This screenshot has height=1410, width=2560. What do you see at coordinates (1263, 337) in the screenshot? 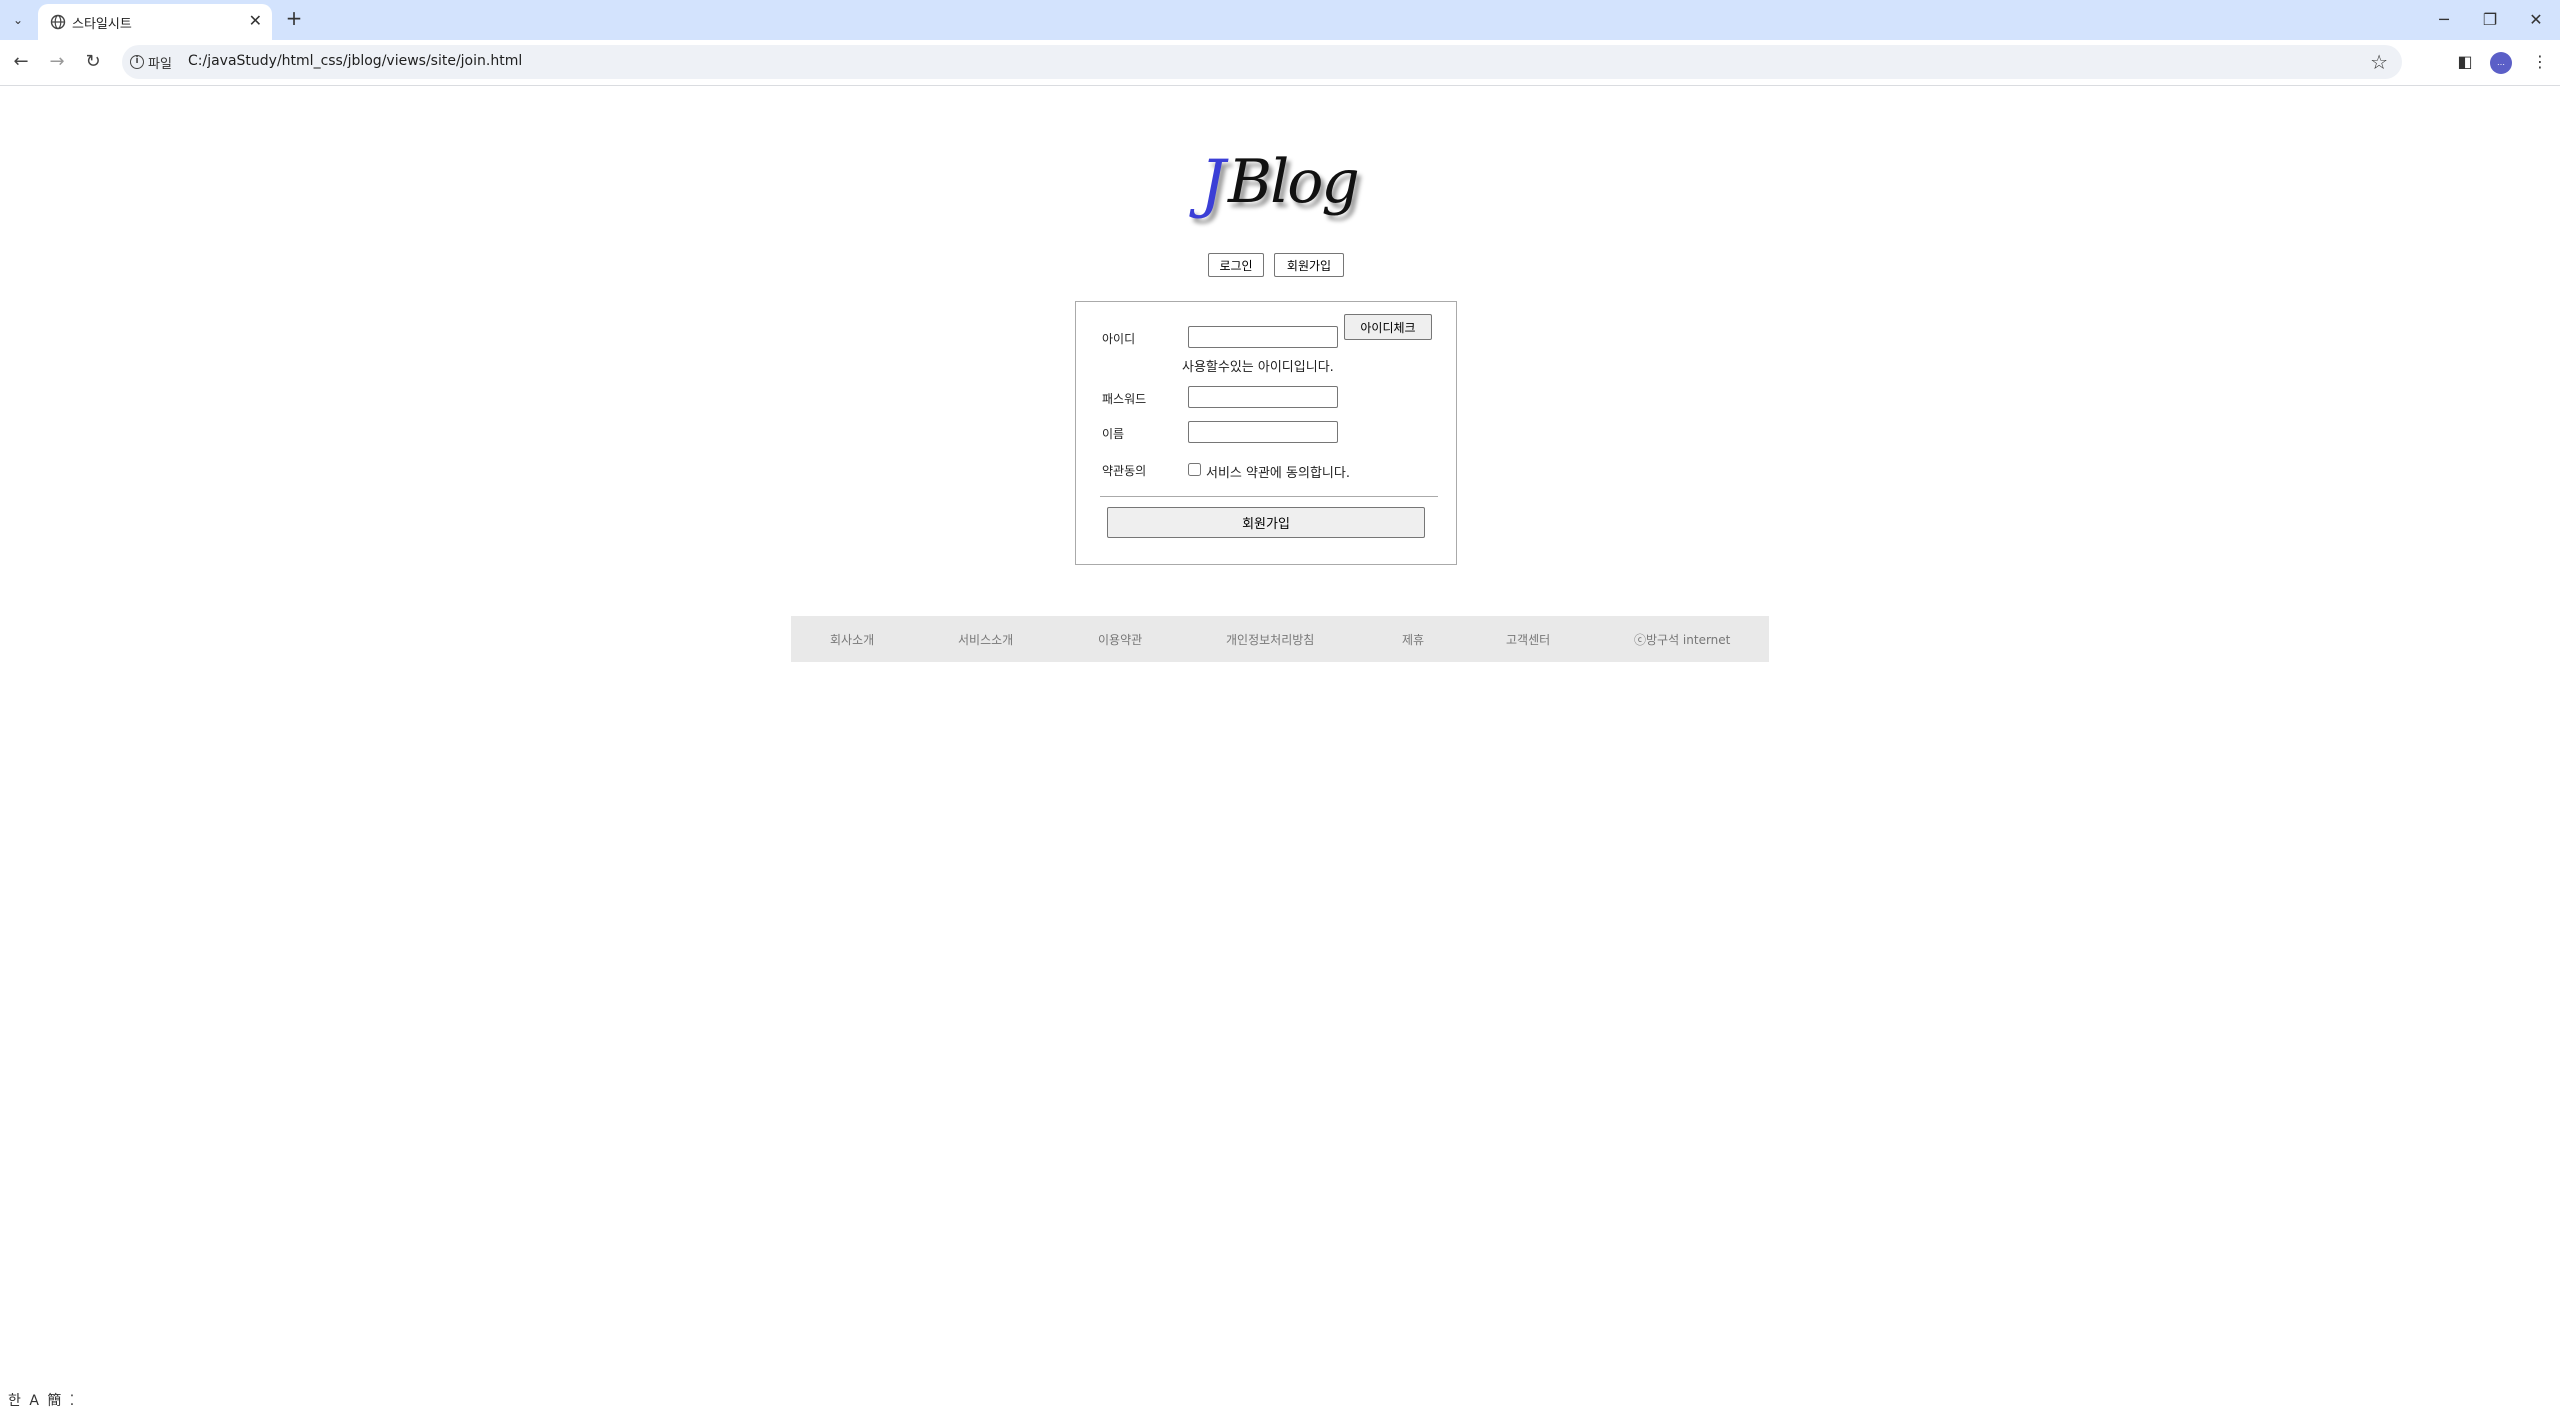
I see `id-input` at bounding box center [1263, 337].